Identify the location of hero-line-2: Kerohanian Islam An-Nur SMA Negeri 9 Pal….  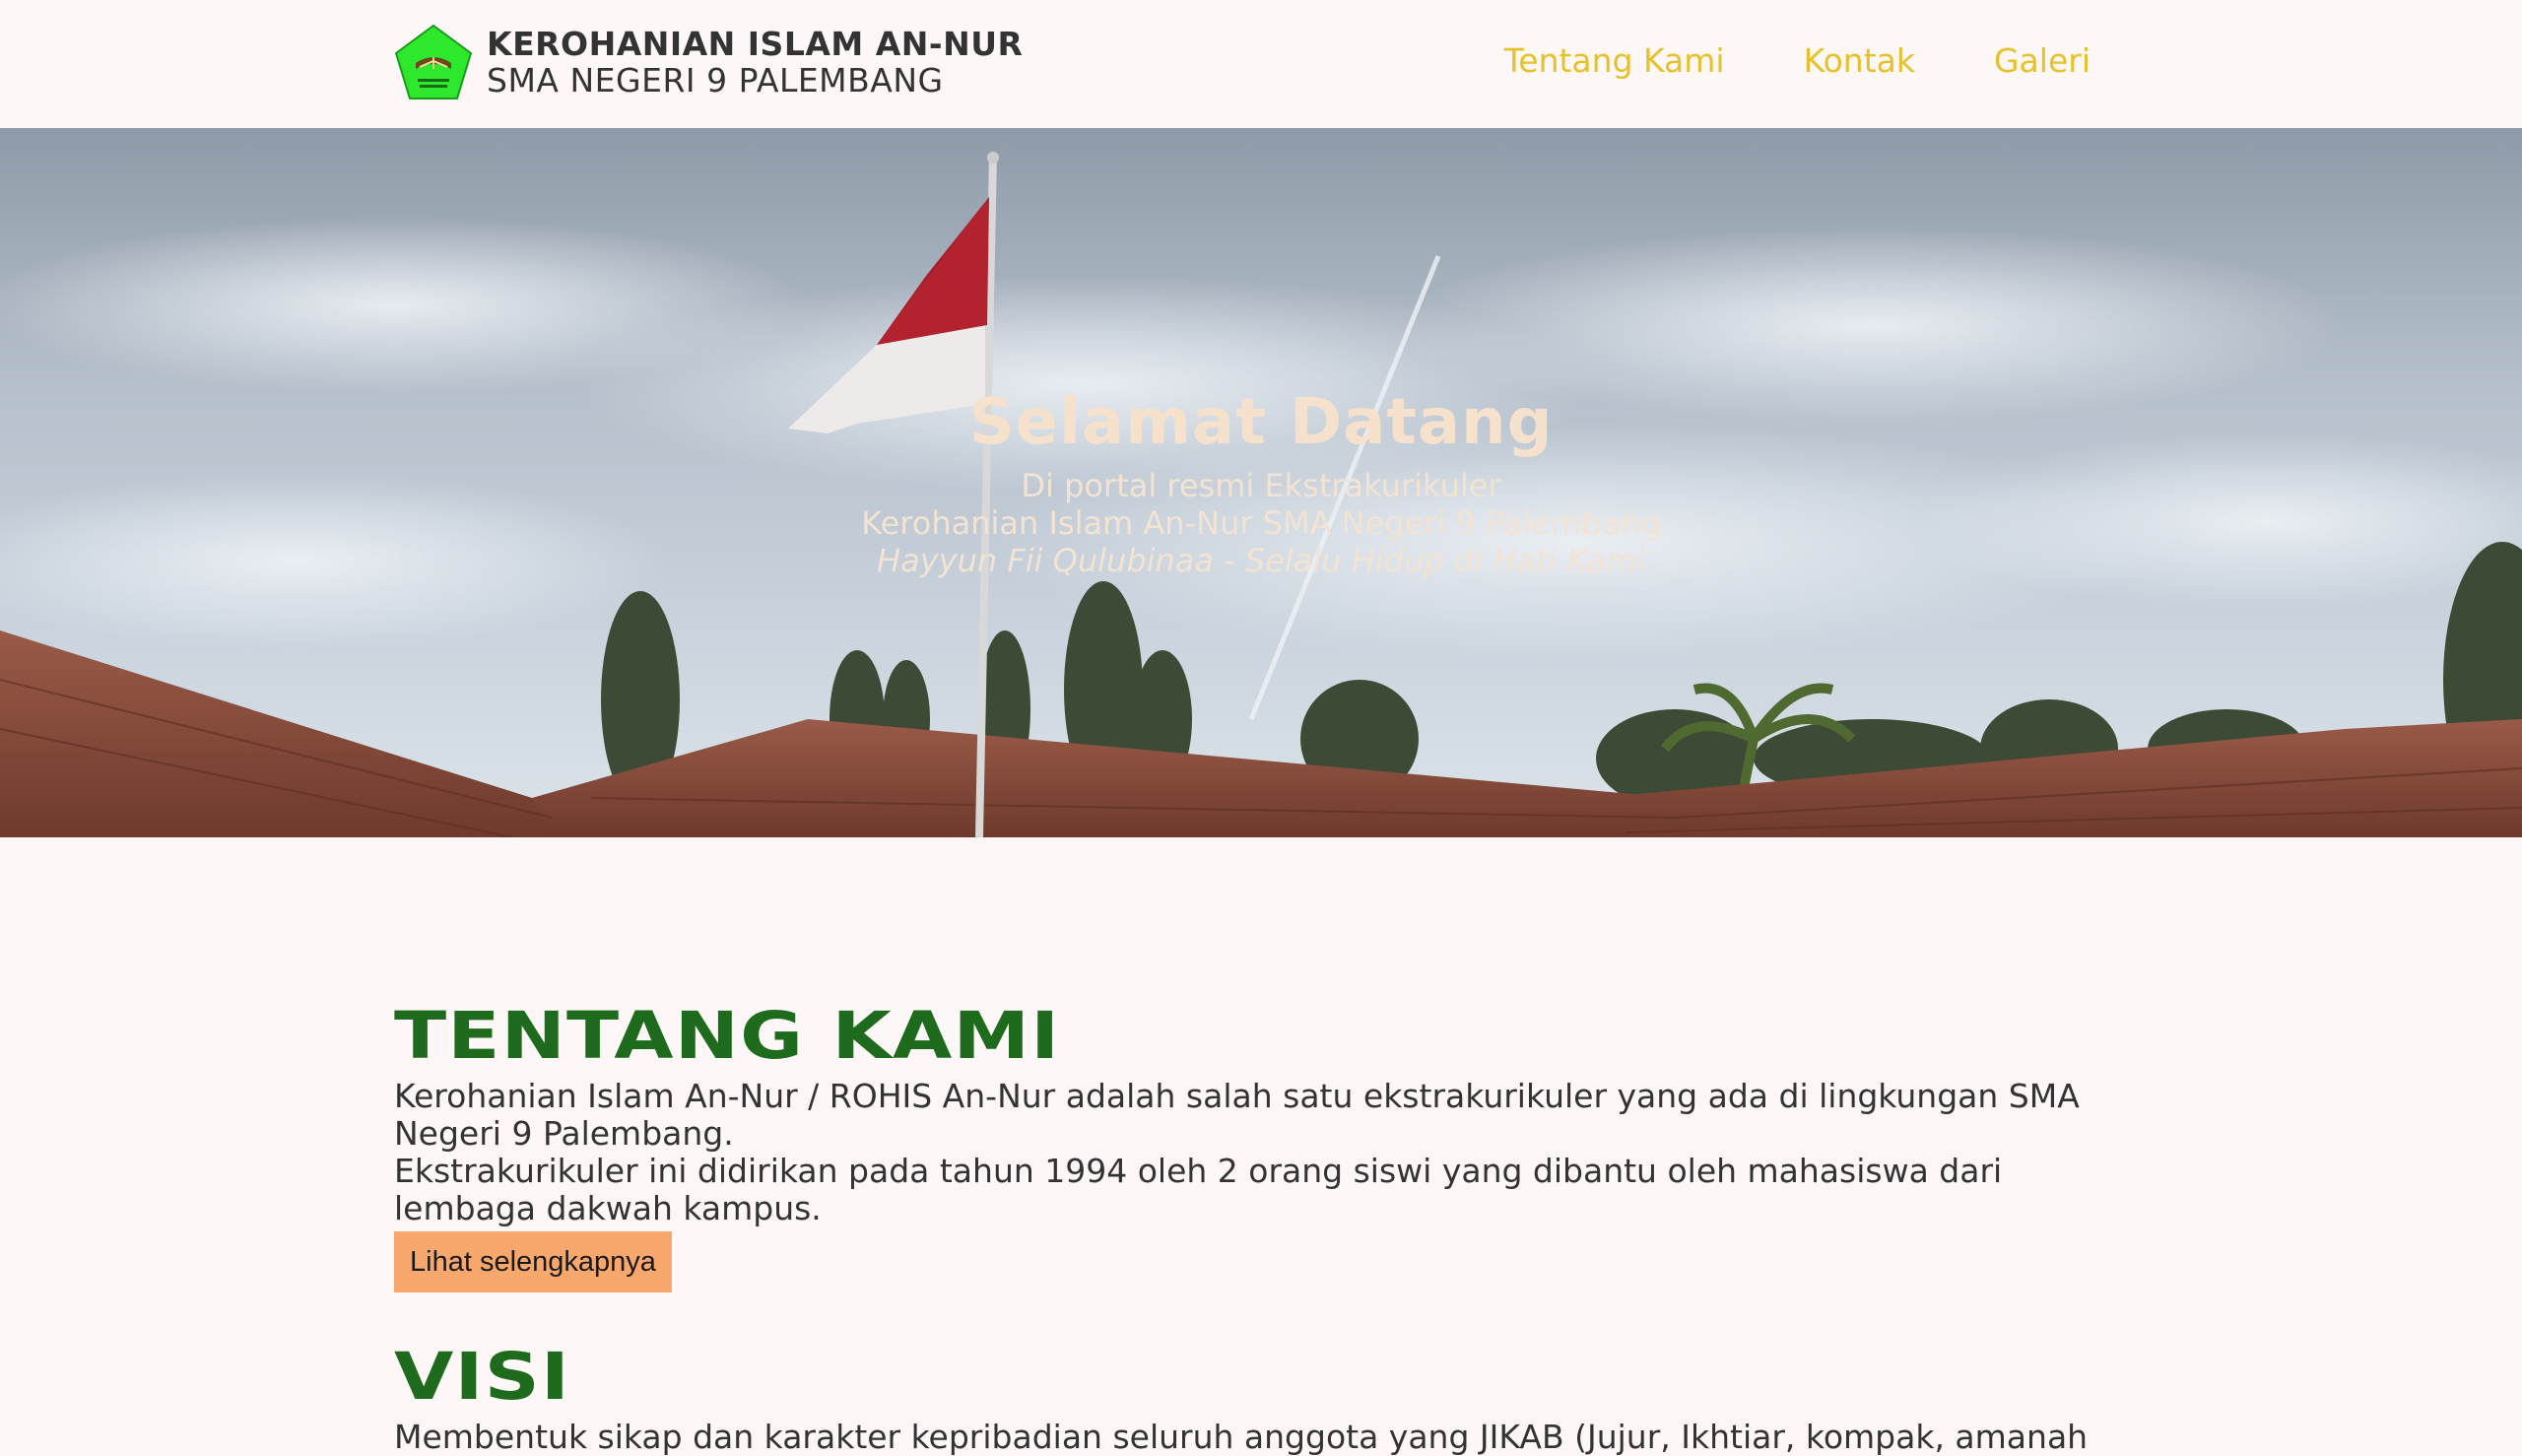
(1261, 523).